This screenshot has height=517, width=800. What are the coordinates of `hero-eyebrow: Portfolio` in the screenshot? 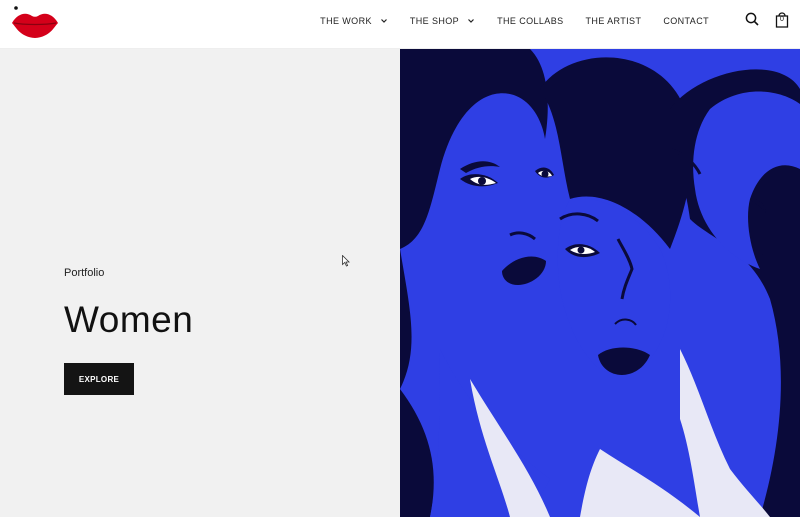 It's located at (84, 273).